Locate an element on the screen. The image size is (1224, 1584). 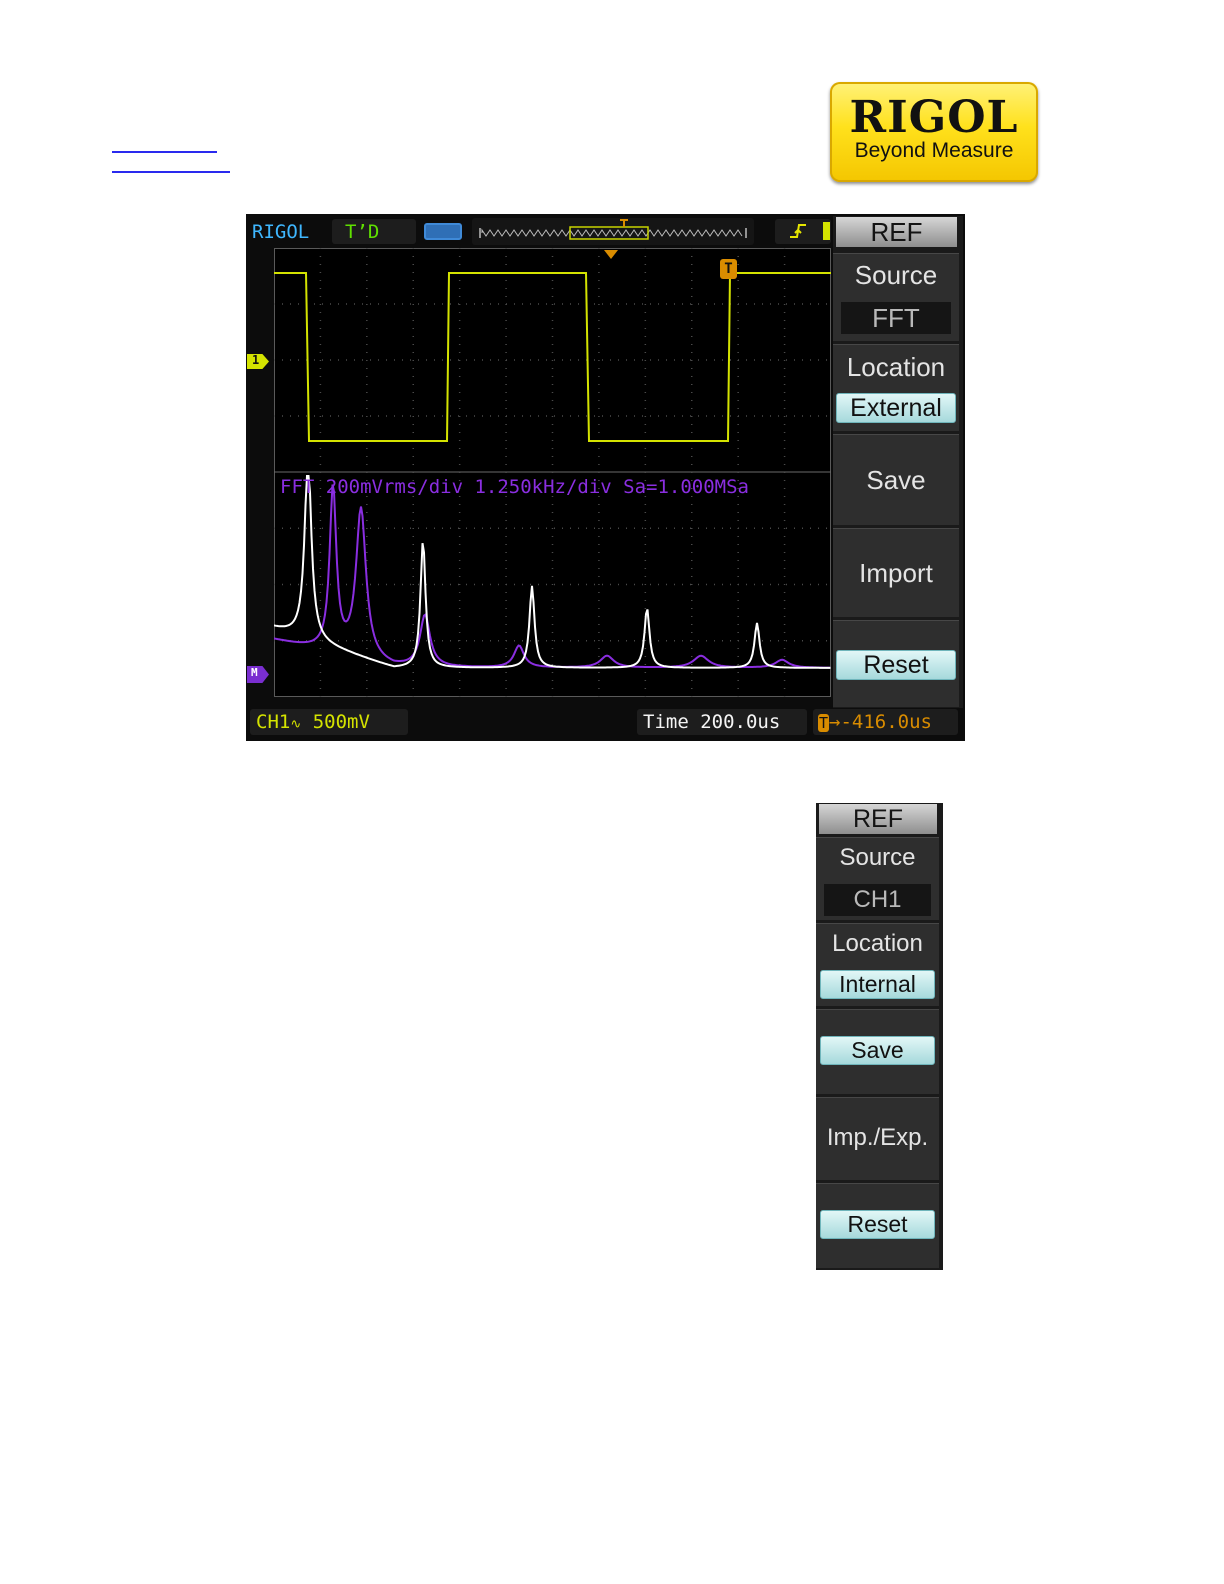
location-internal-button: Internal is located at coordinates (877, 984).